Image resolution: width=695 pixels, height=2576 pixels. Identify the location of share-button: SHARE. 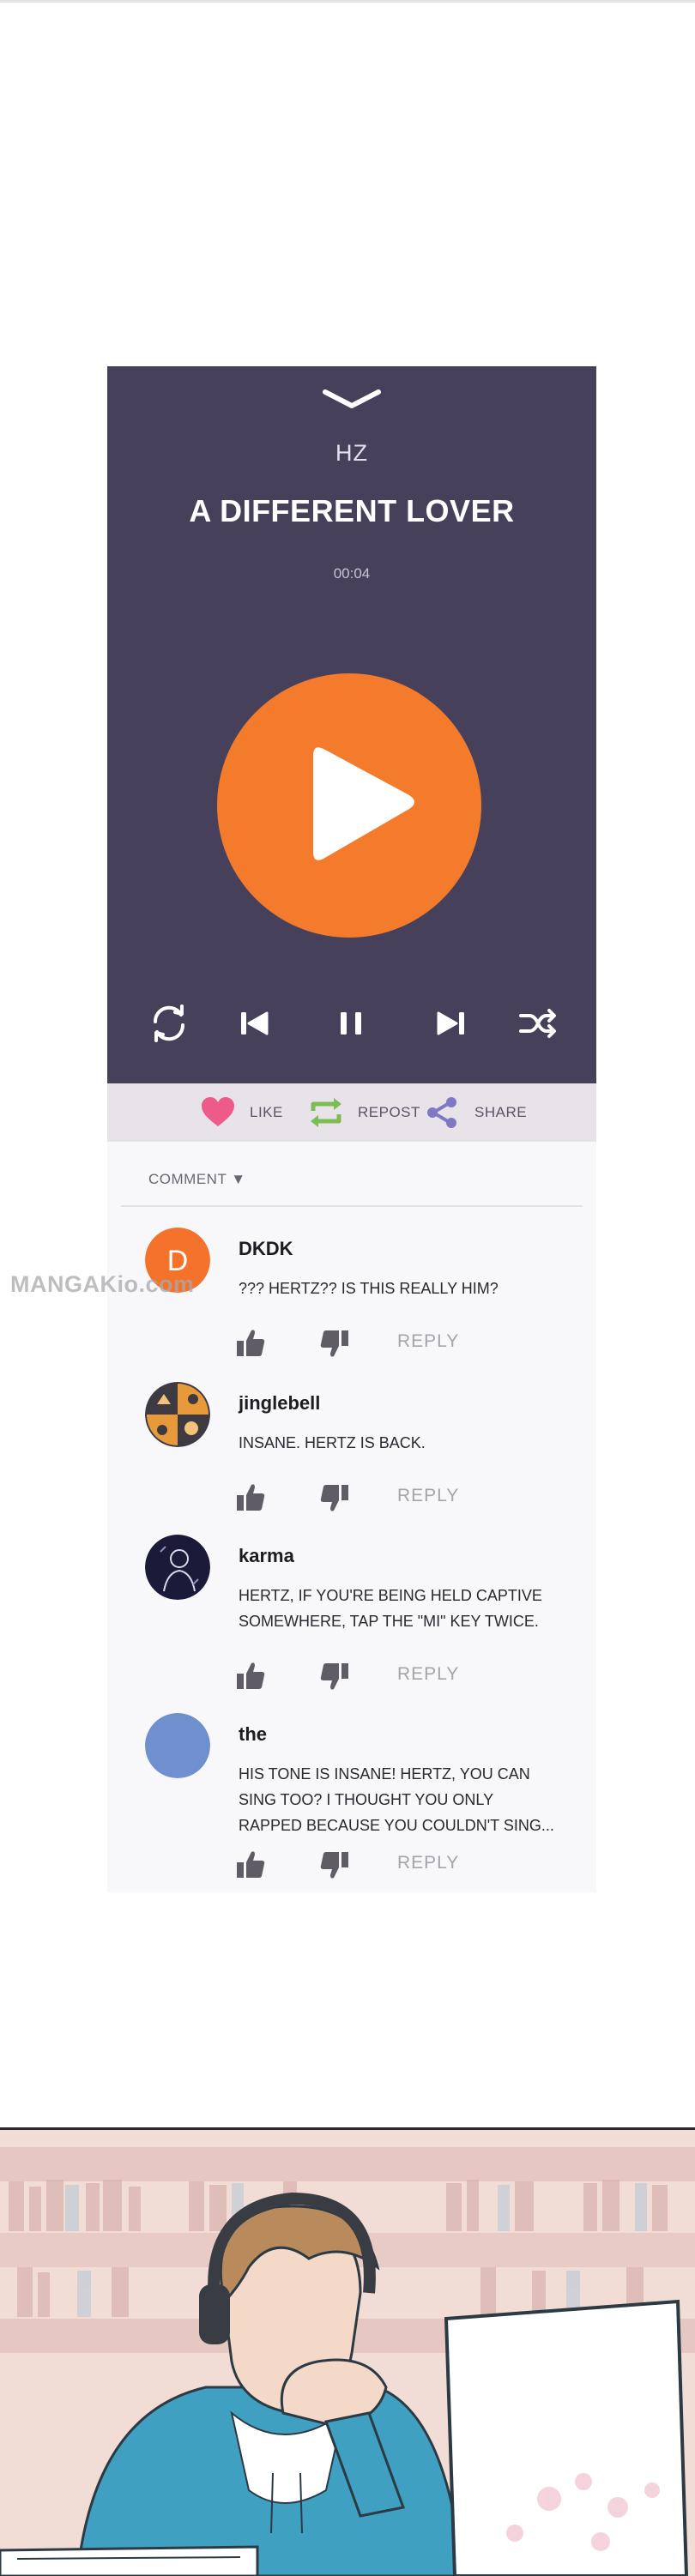
(476, 1112).